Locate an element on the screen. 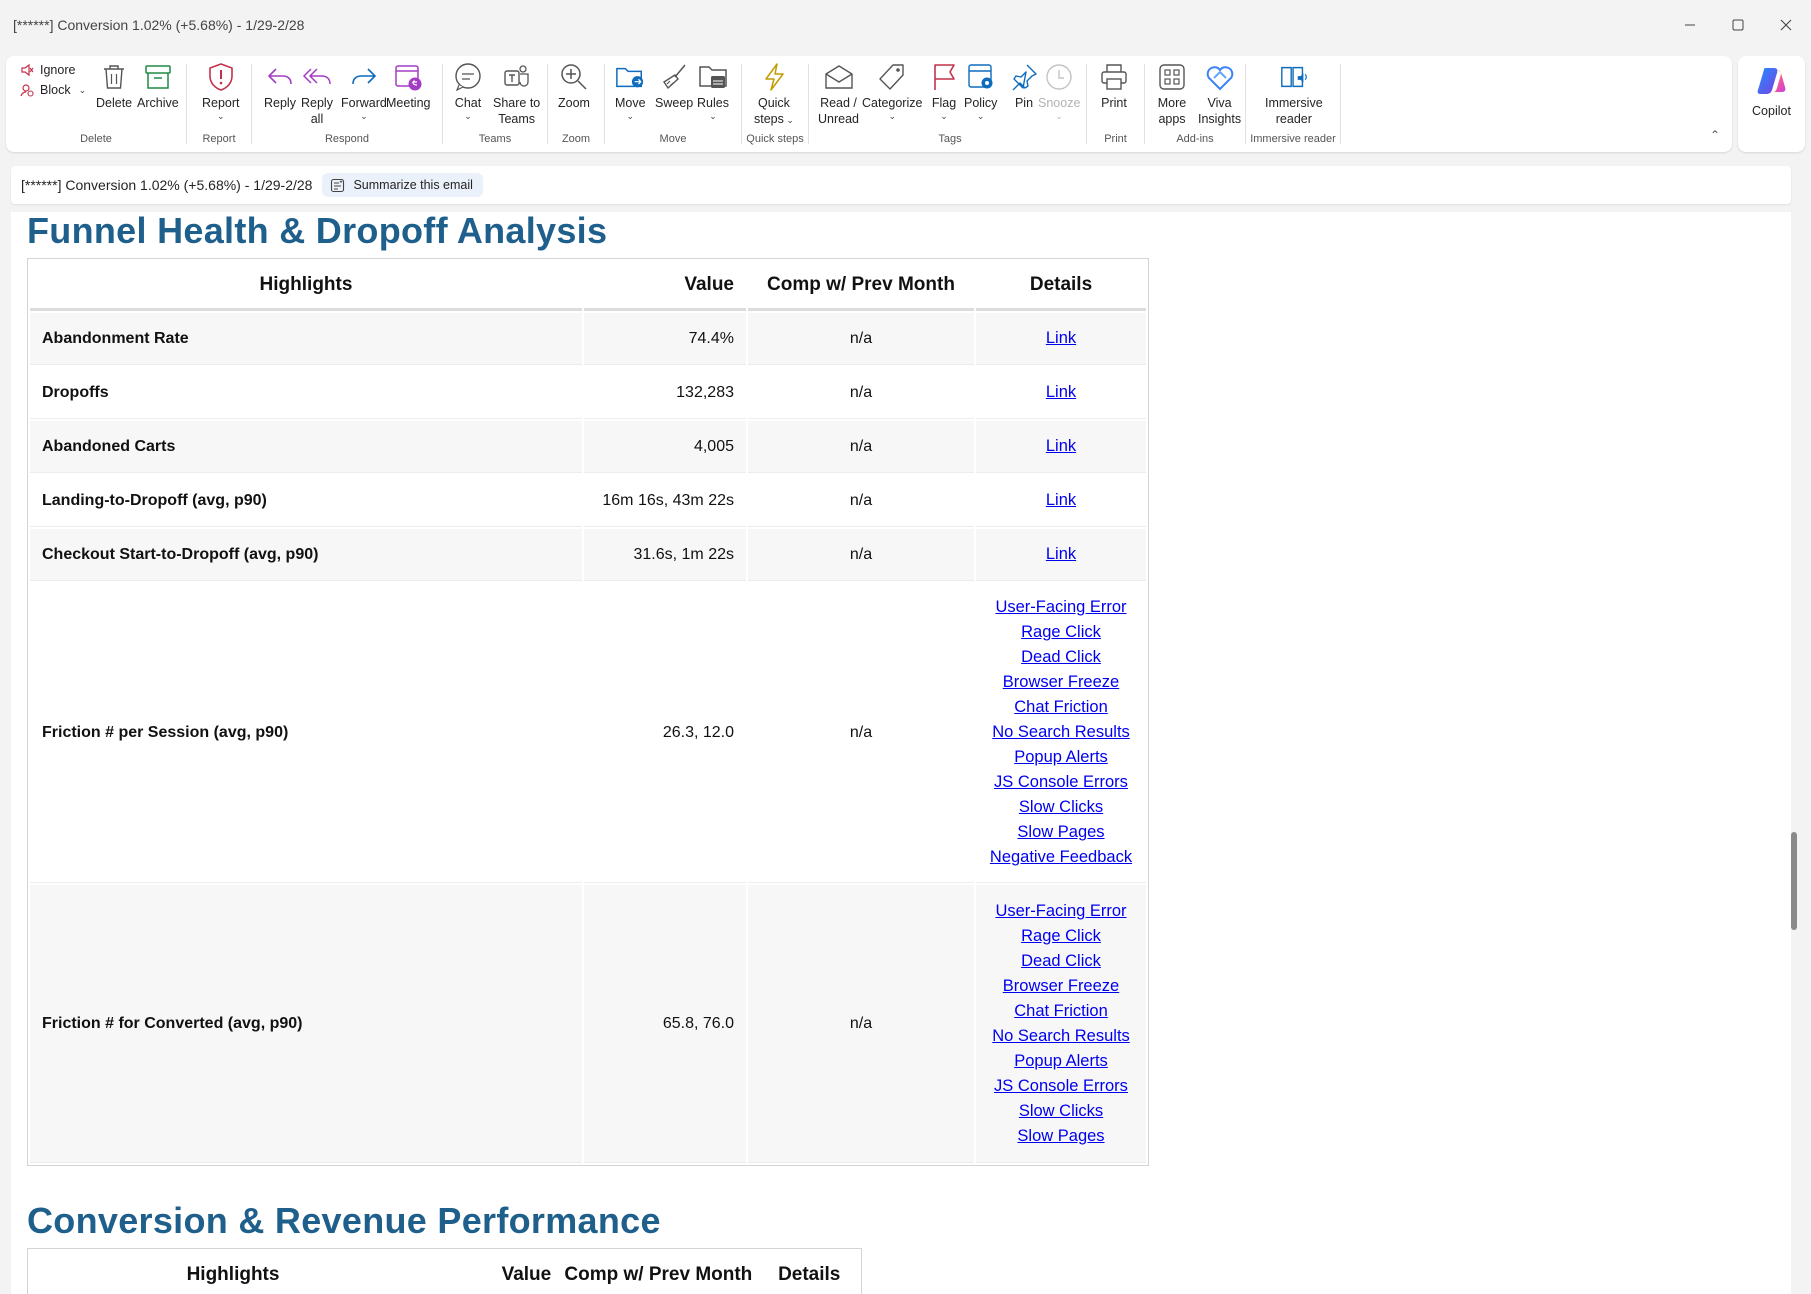 This screenshot has height=1294, width=1811. chat-button: Chat ⌄ is located at coordinates (468, 91).